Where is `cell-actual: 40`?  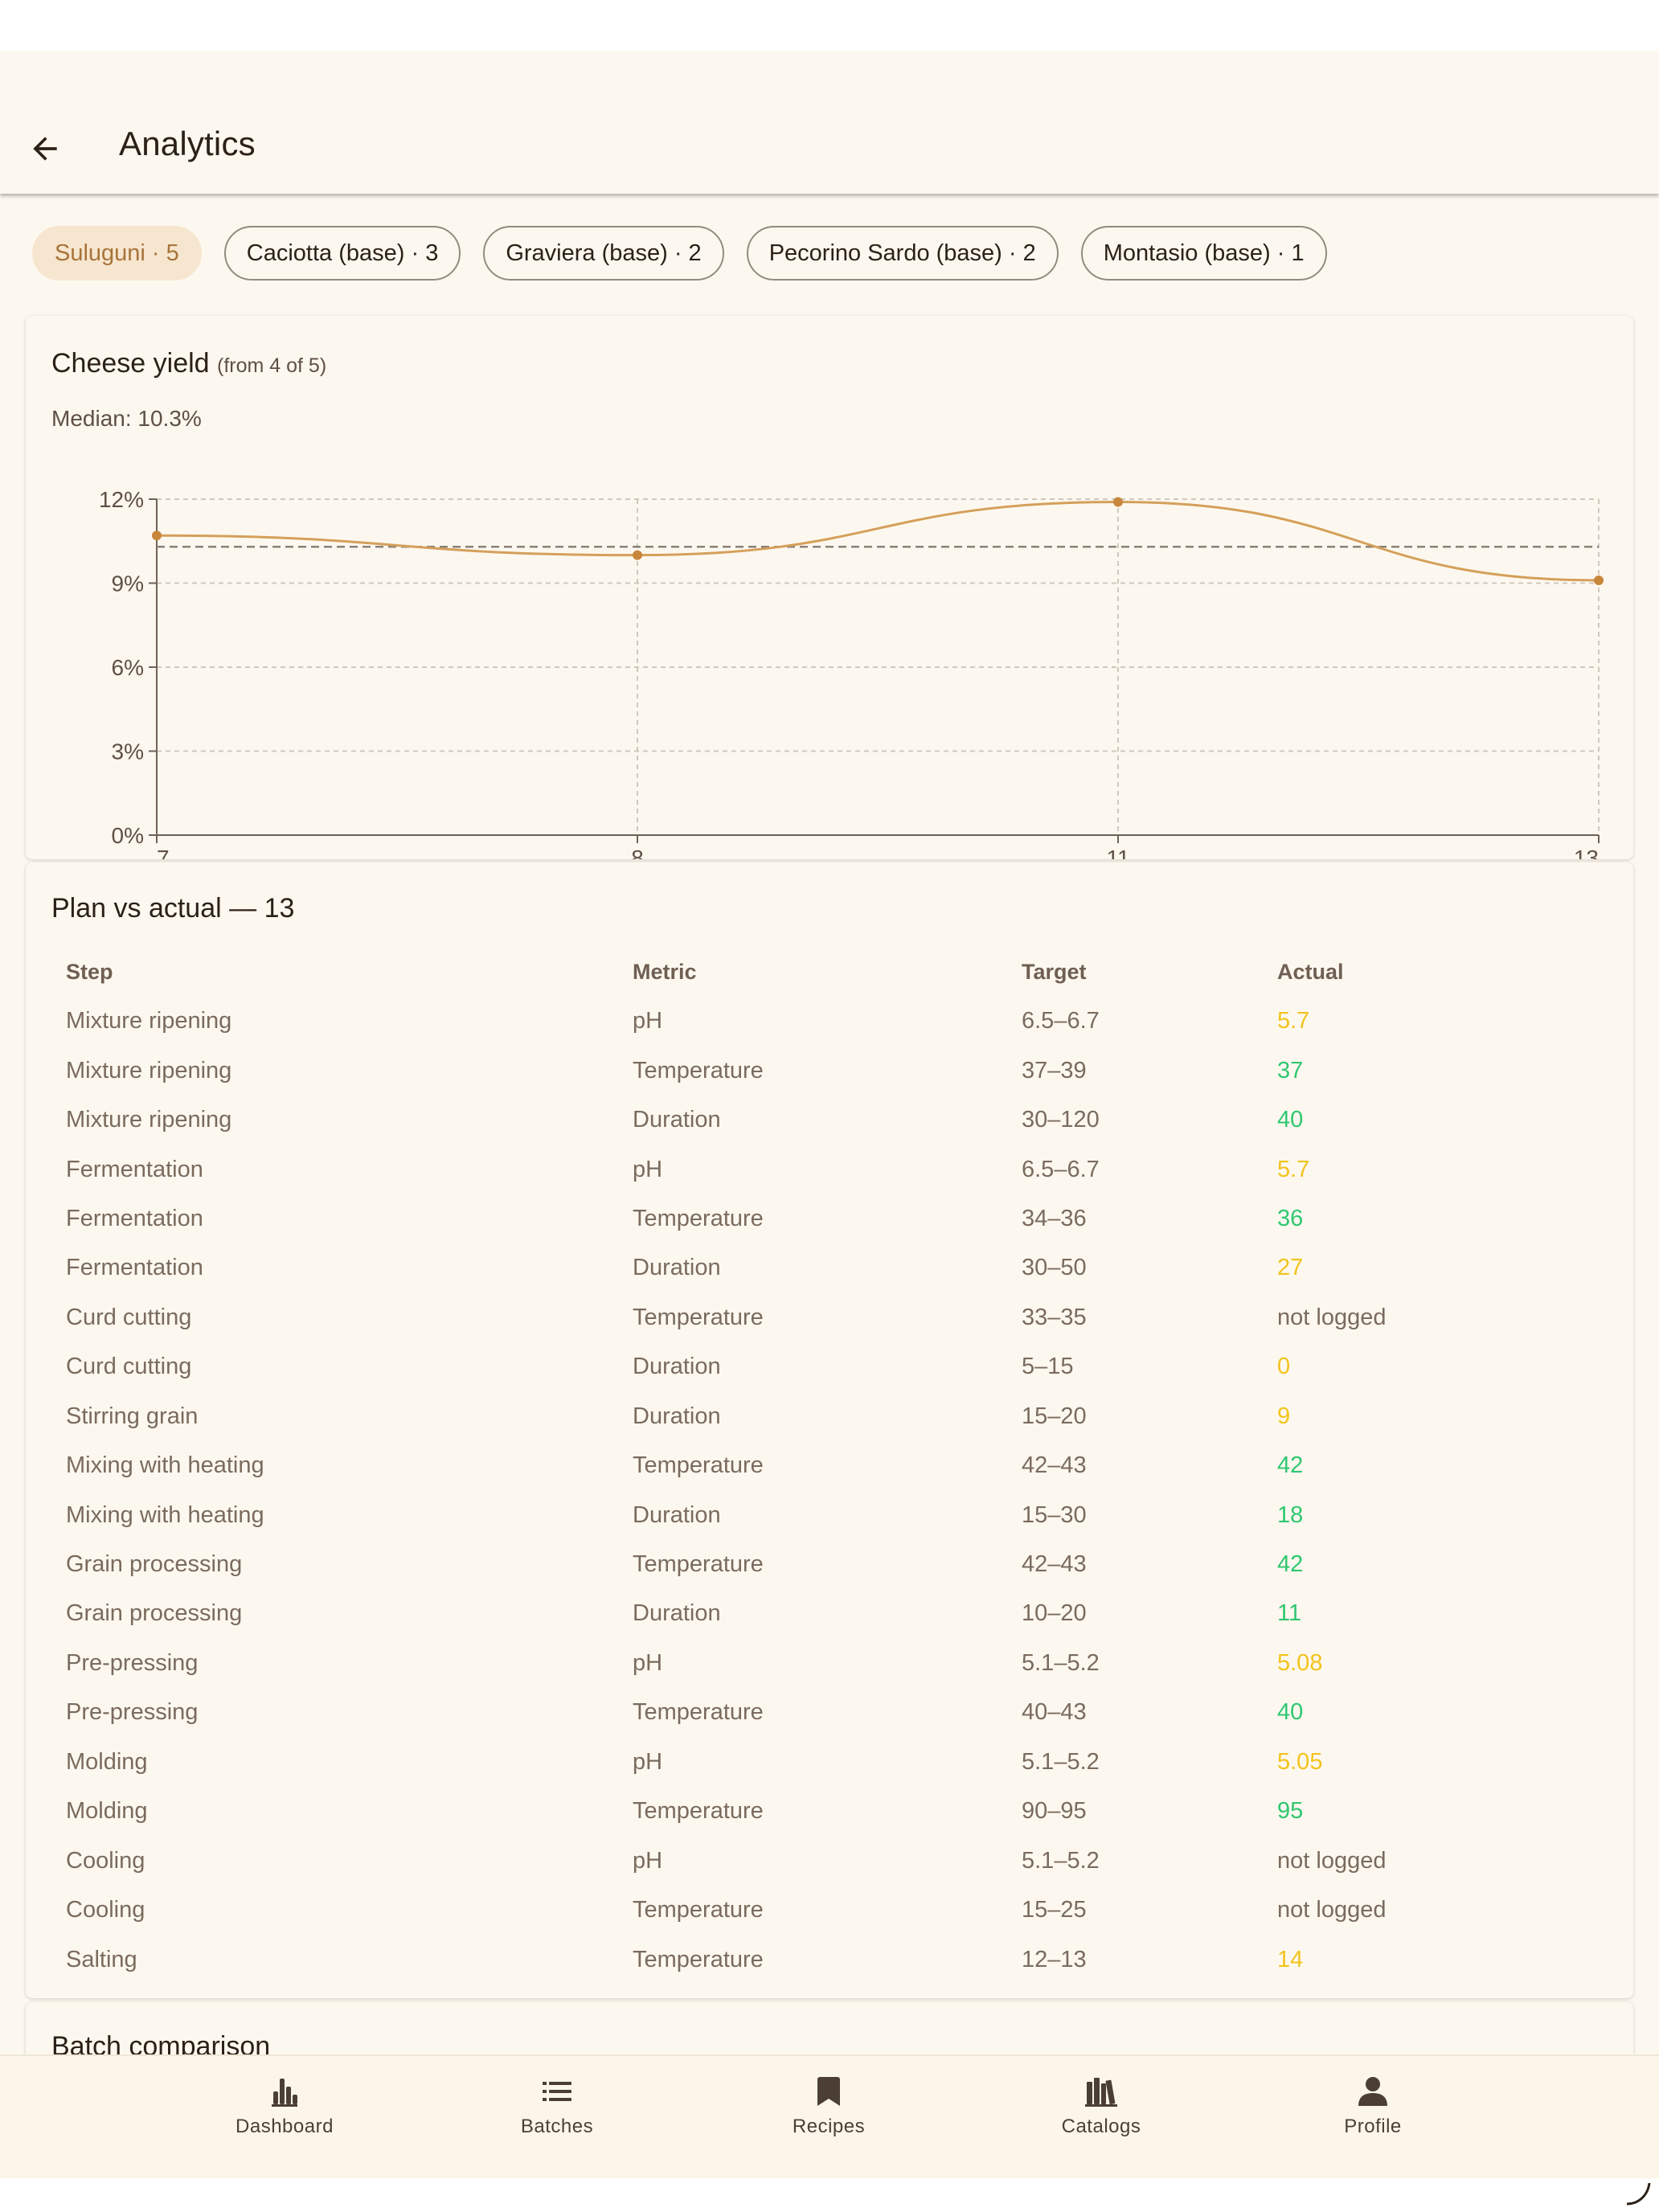 cell-actual: 40 is located at coordinates (1290, 1712).